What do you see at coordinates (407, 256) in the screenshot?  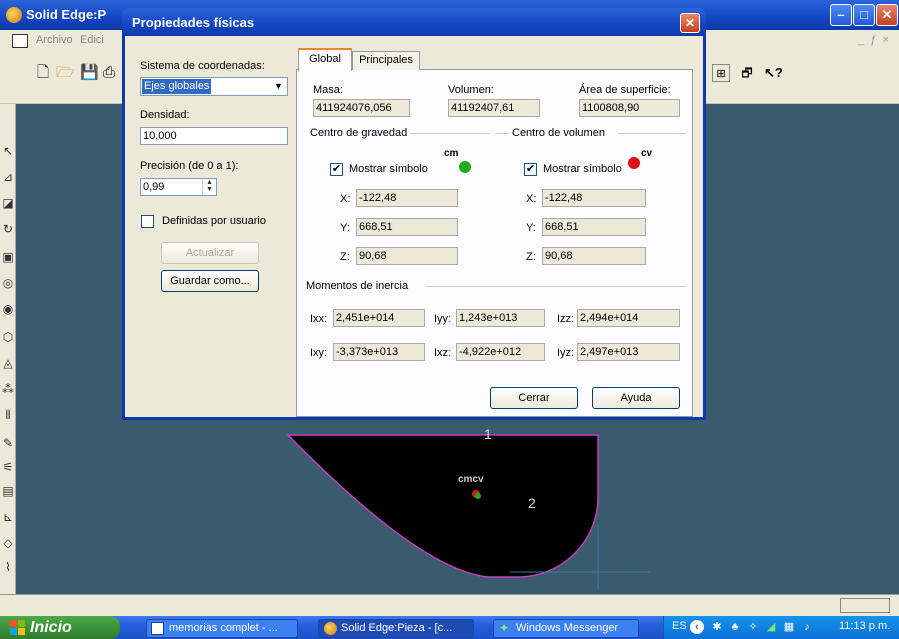 I see `cog-z-value: 90,68` at bounding box center [407, 256].